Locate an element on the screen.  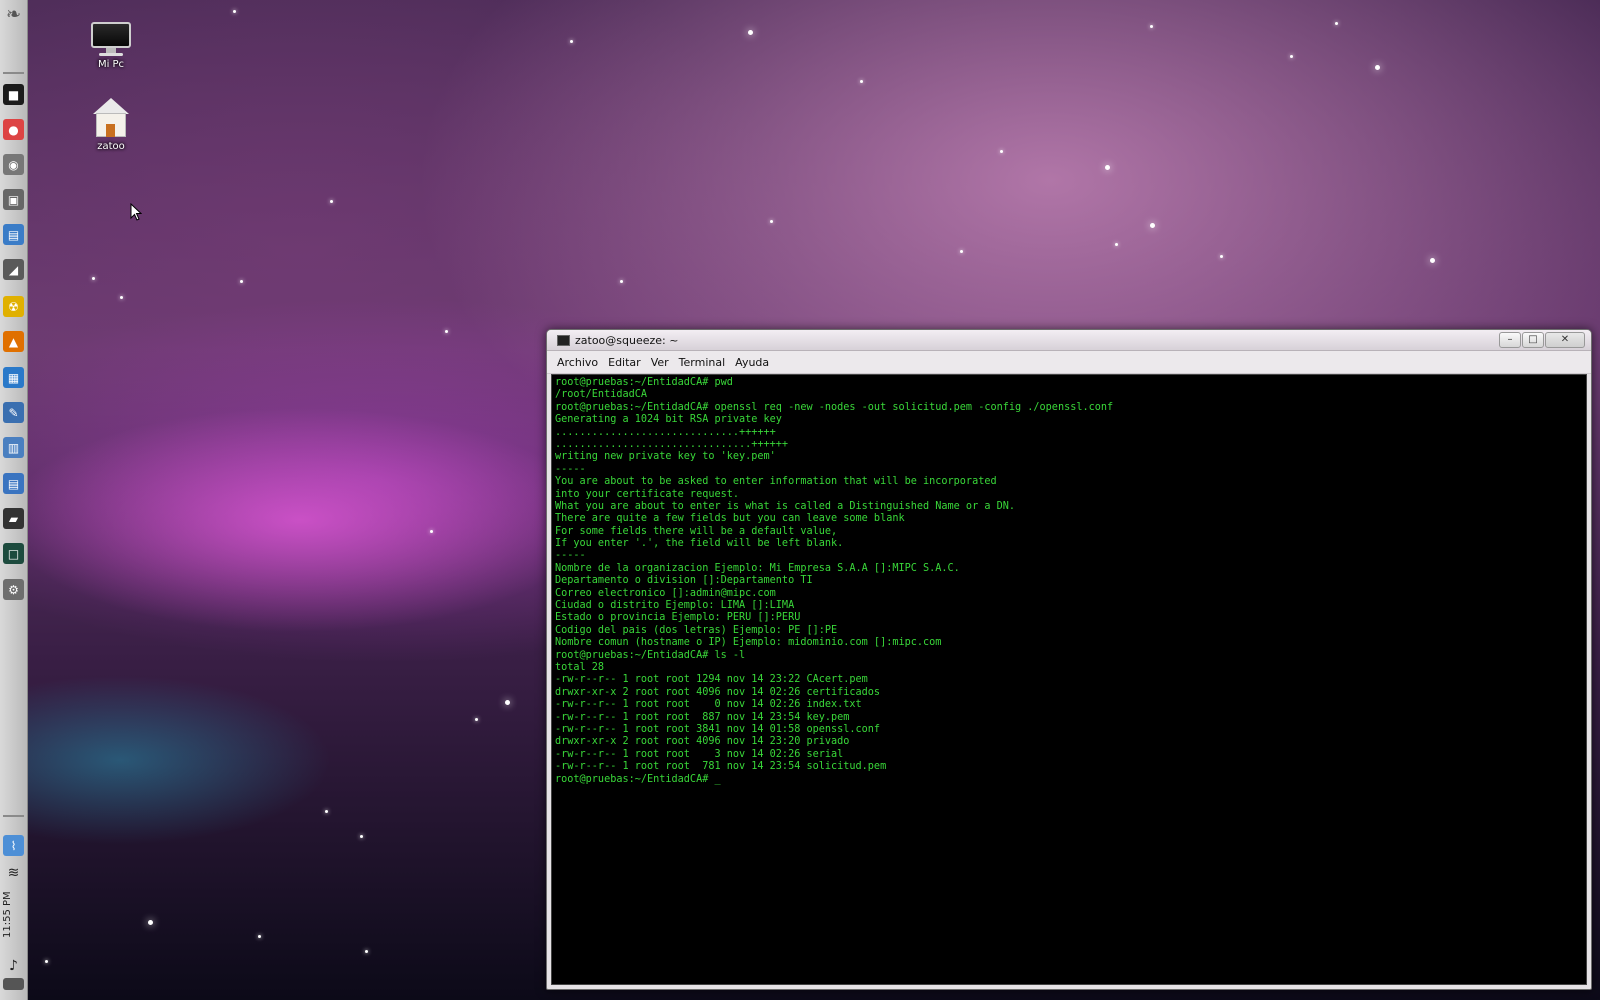
clock: 11:55 PM is located at coordinates (13, 915).